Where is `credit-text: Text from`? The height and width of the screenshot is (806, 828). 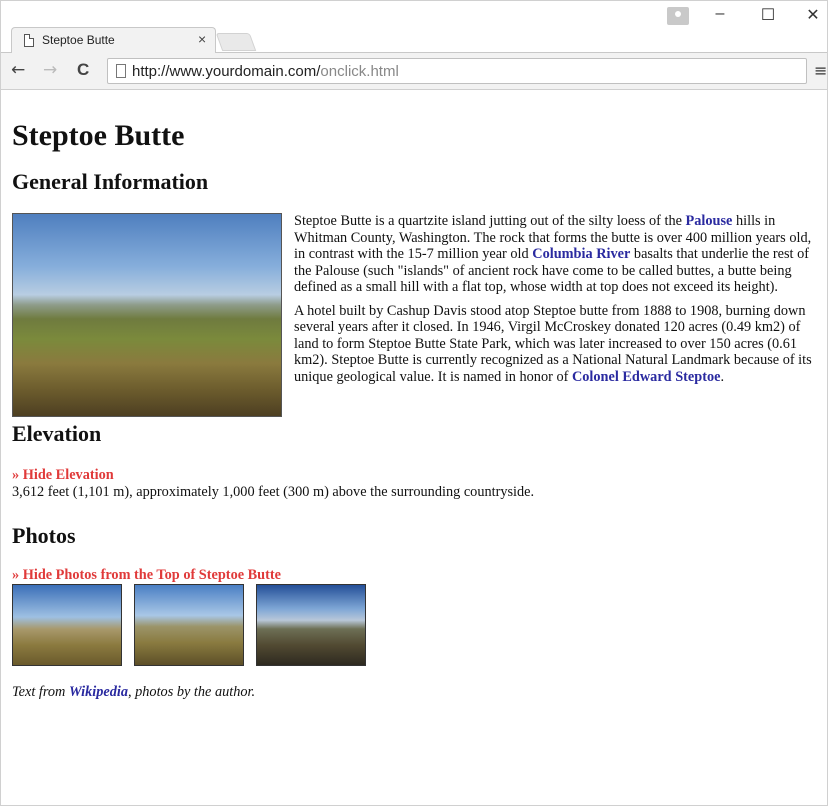
credit-text: Text from is located at coordinates (40, 692).